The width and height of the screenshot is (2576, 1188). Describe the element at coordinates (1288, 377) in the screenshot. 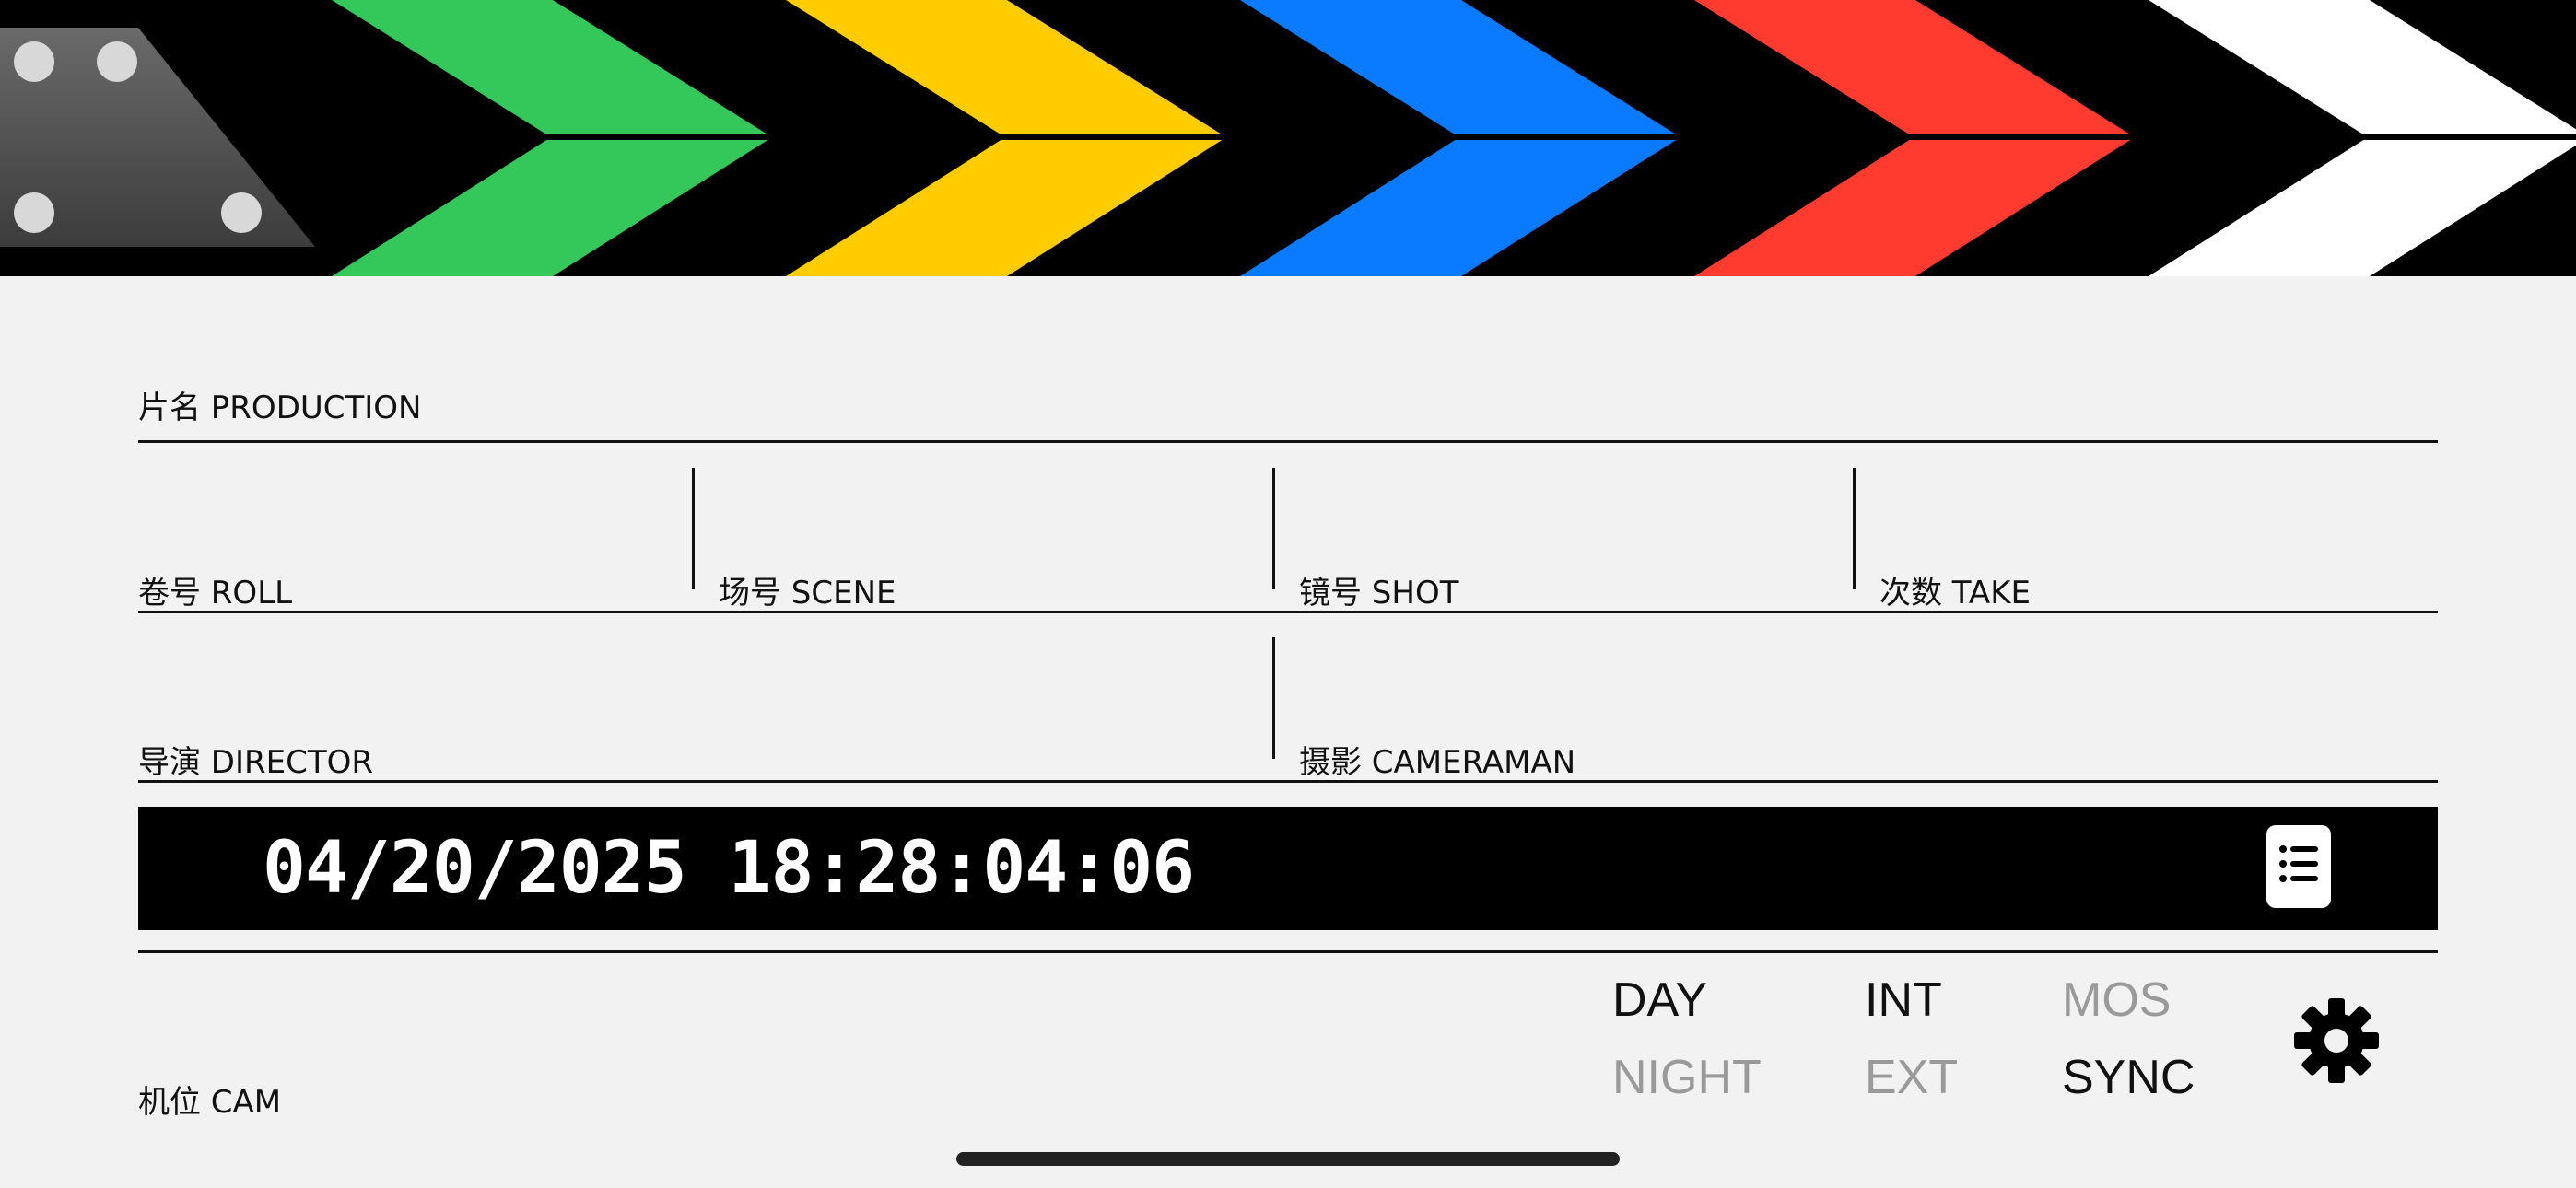

I see `production-field` at that location.